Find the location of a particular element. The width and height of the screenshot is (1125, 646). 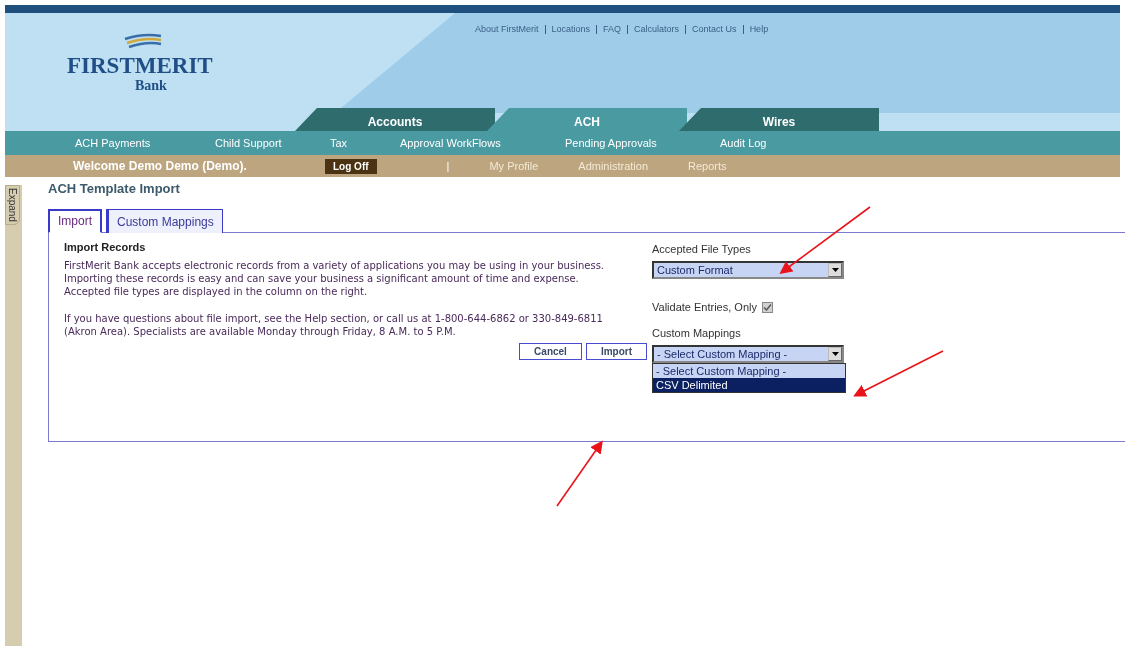

page-title: ACH Template Import is located at coordinates (114, 188).